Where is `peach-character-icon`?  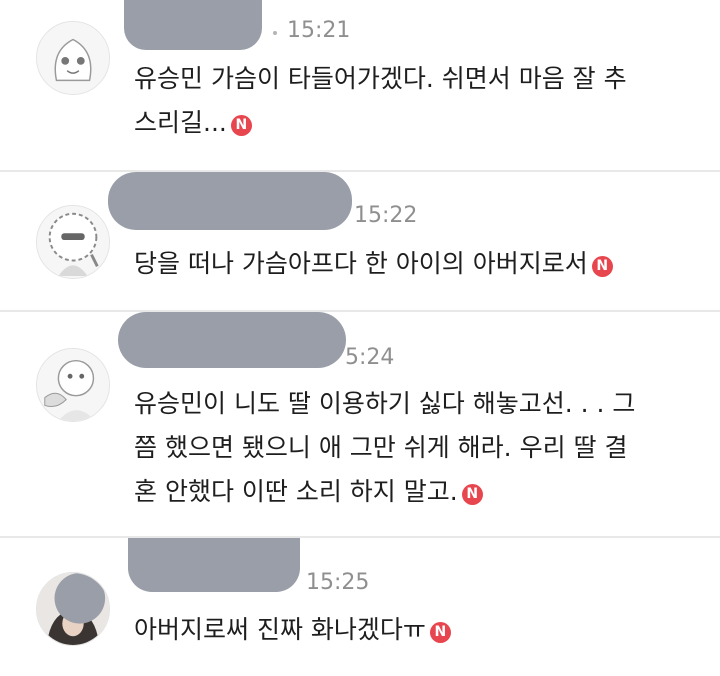
peach-character-icon is located at coordinates (73, 58).